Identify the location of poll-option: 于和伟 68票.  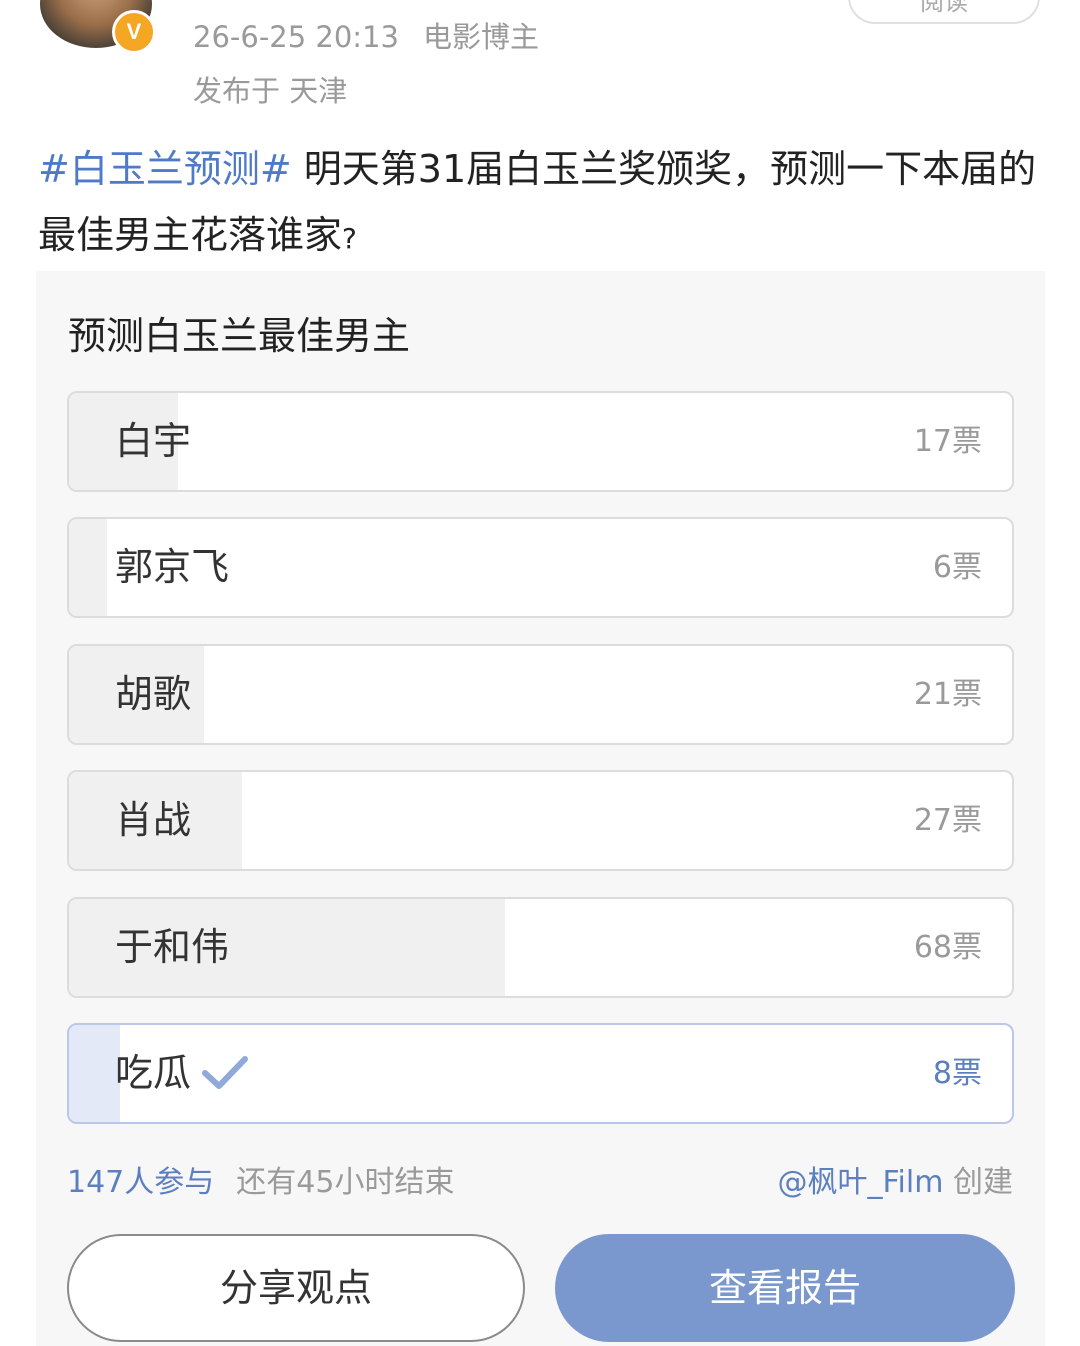
(540, 947).